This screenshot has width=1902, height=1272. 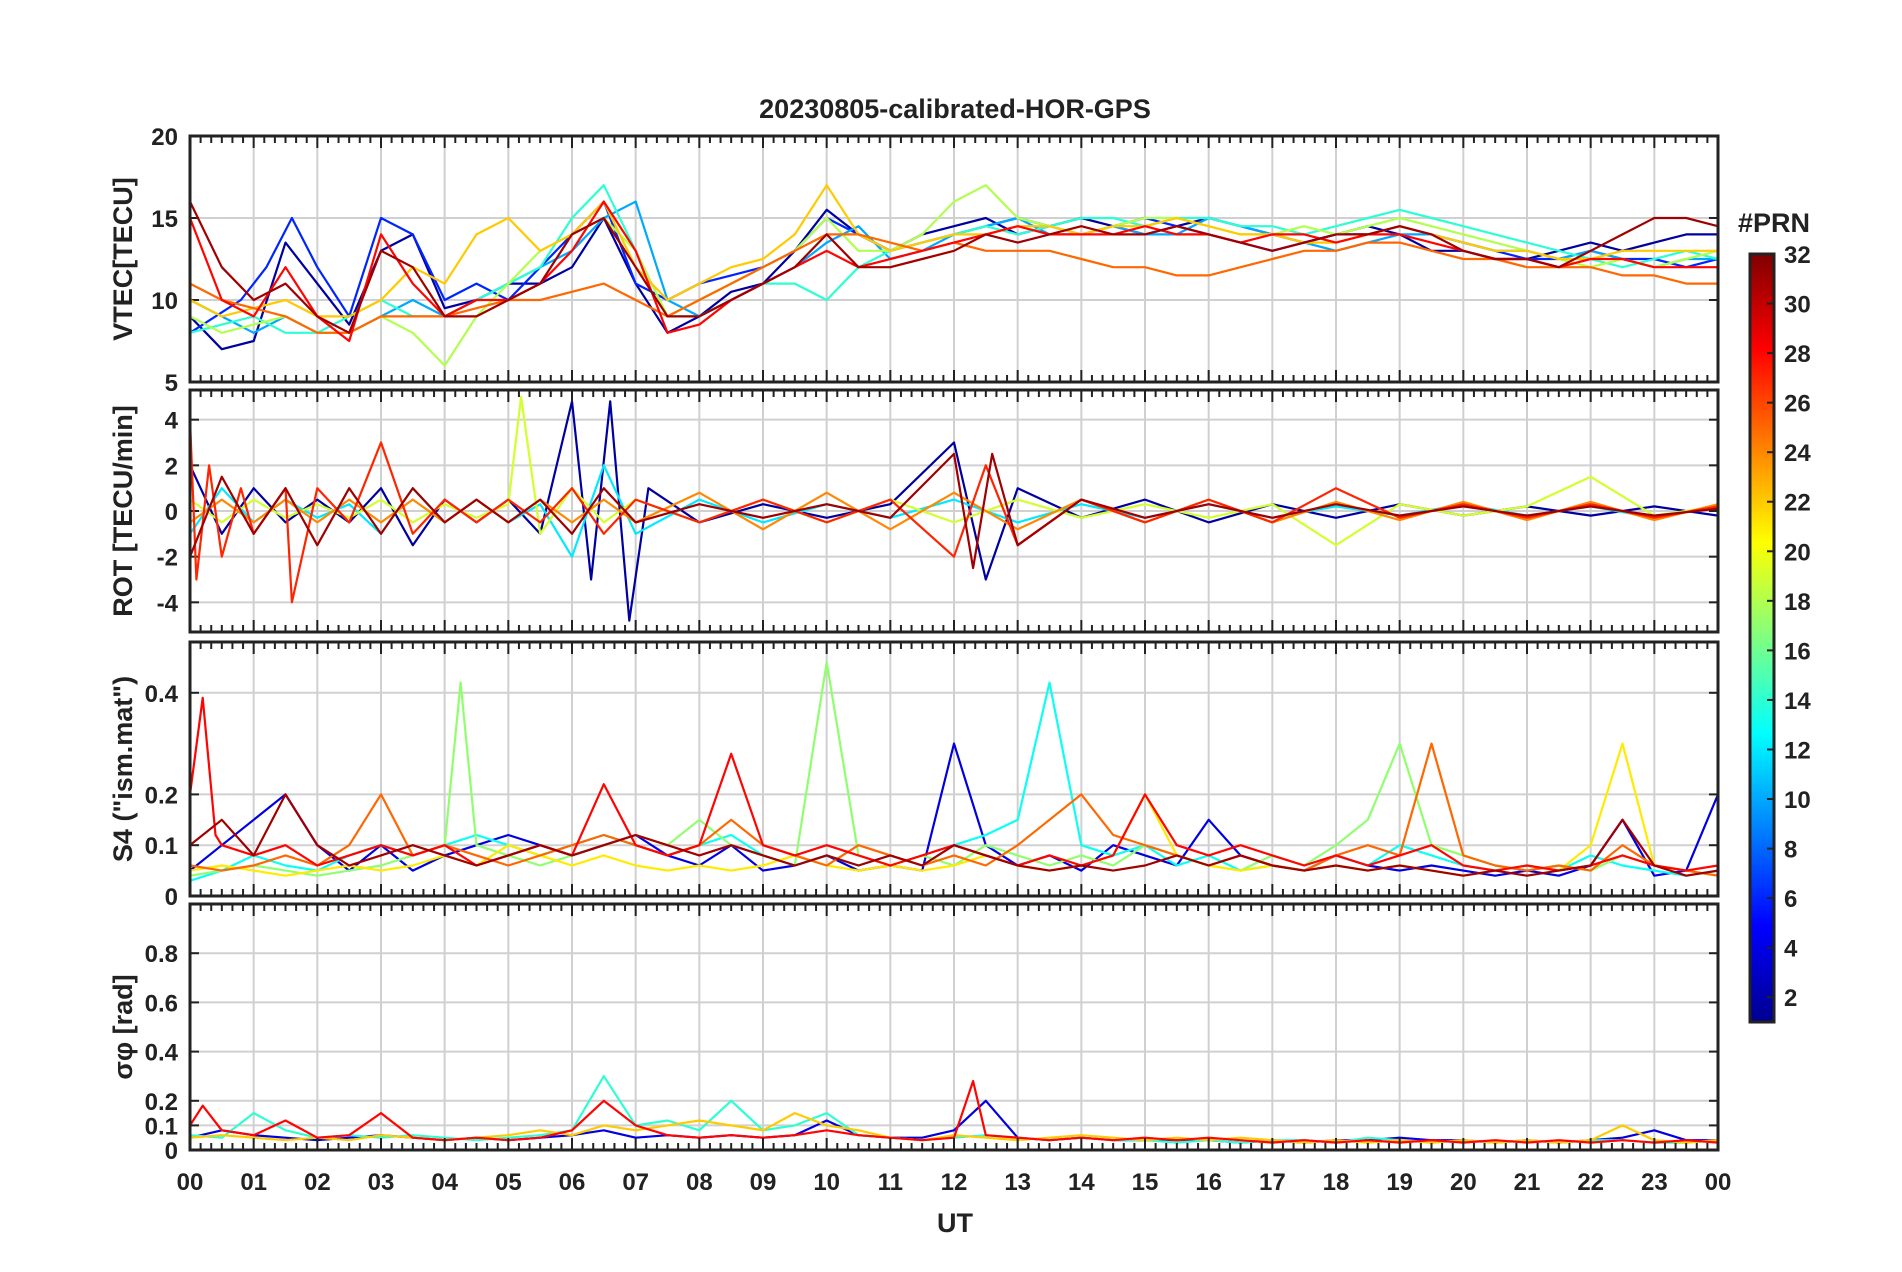 I want to click on y-axis-label: σφ [rad], so click(x=123, y=1026).